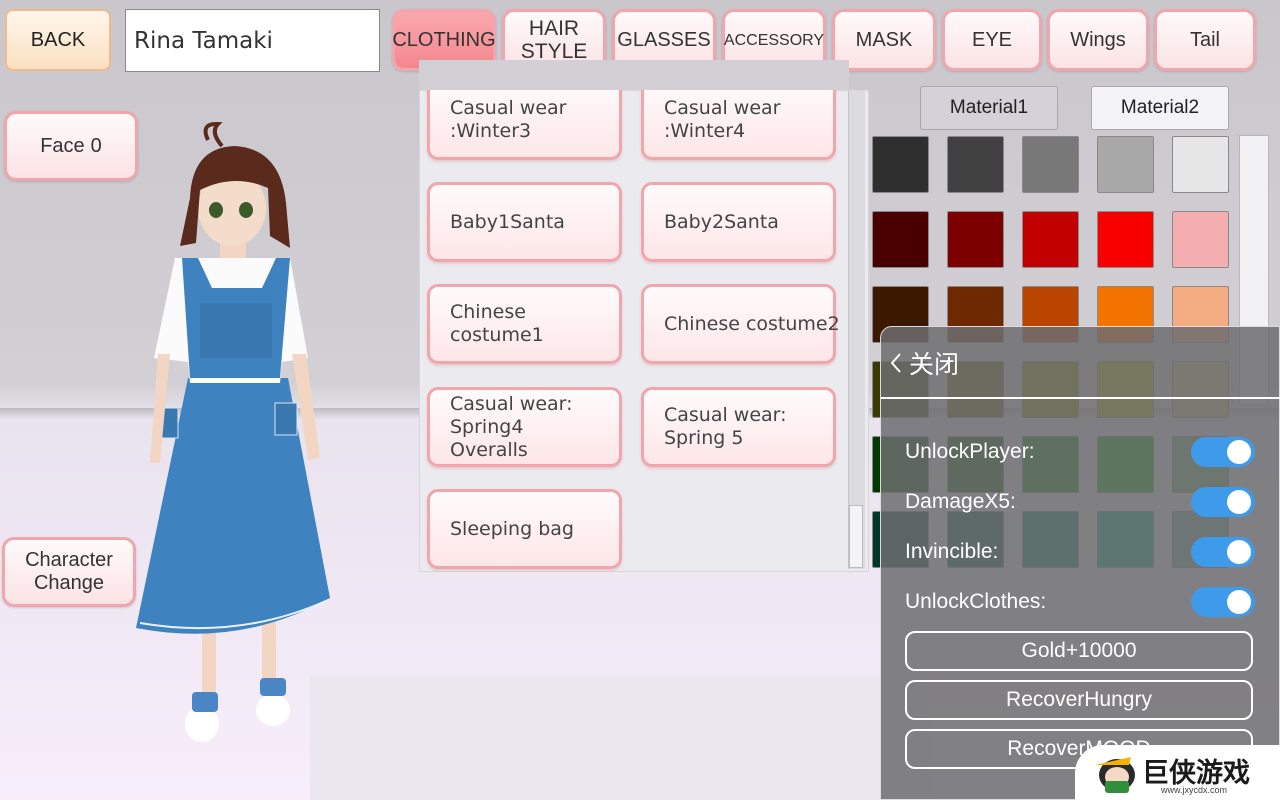 This screenshot has width=1280, height=800. What do you see at coordinates (934, 364) in the screenshot?
I see `close-label: 关闭` at bounding box center [934, 364].